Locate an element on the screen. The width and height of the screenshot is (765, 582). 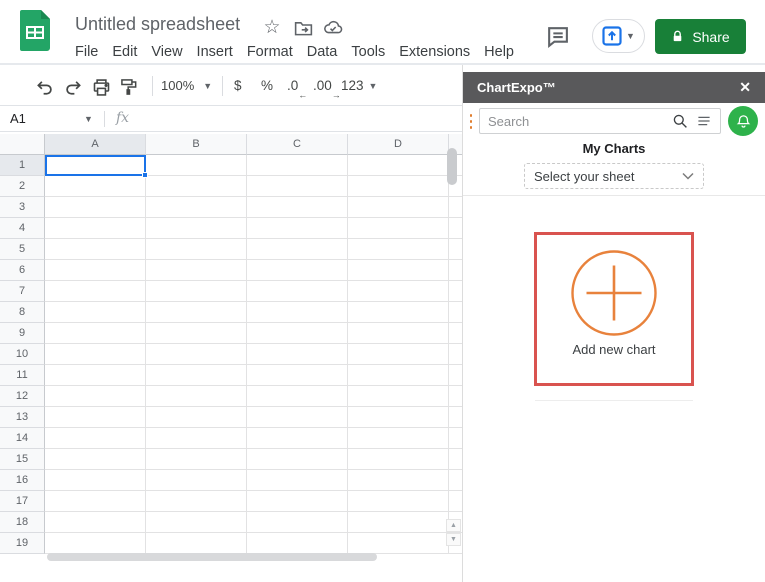
decrease-decimal-arrow-icon: ← is located at coordinates (303, 95).